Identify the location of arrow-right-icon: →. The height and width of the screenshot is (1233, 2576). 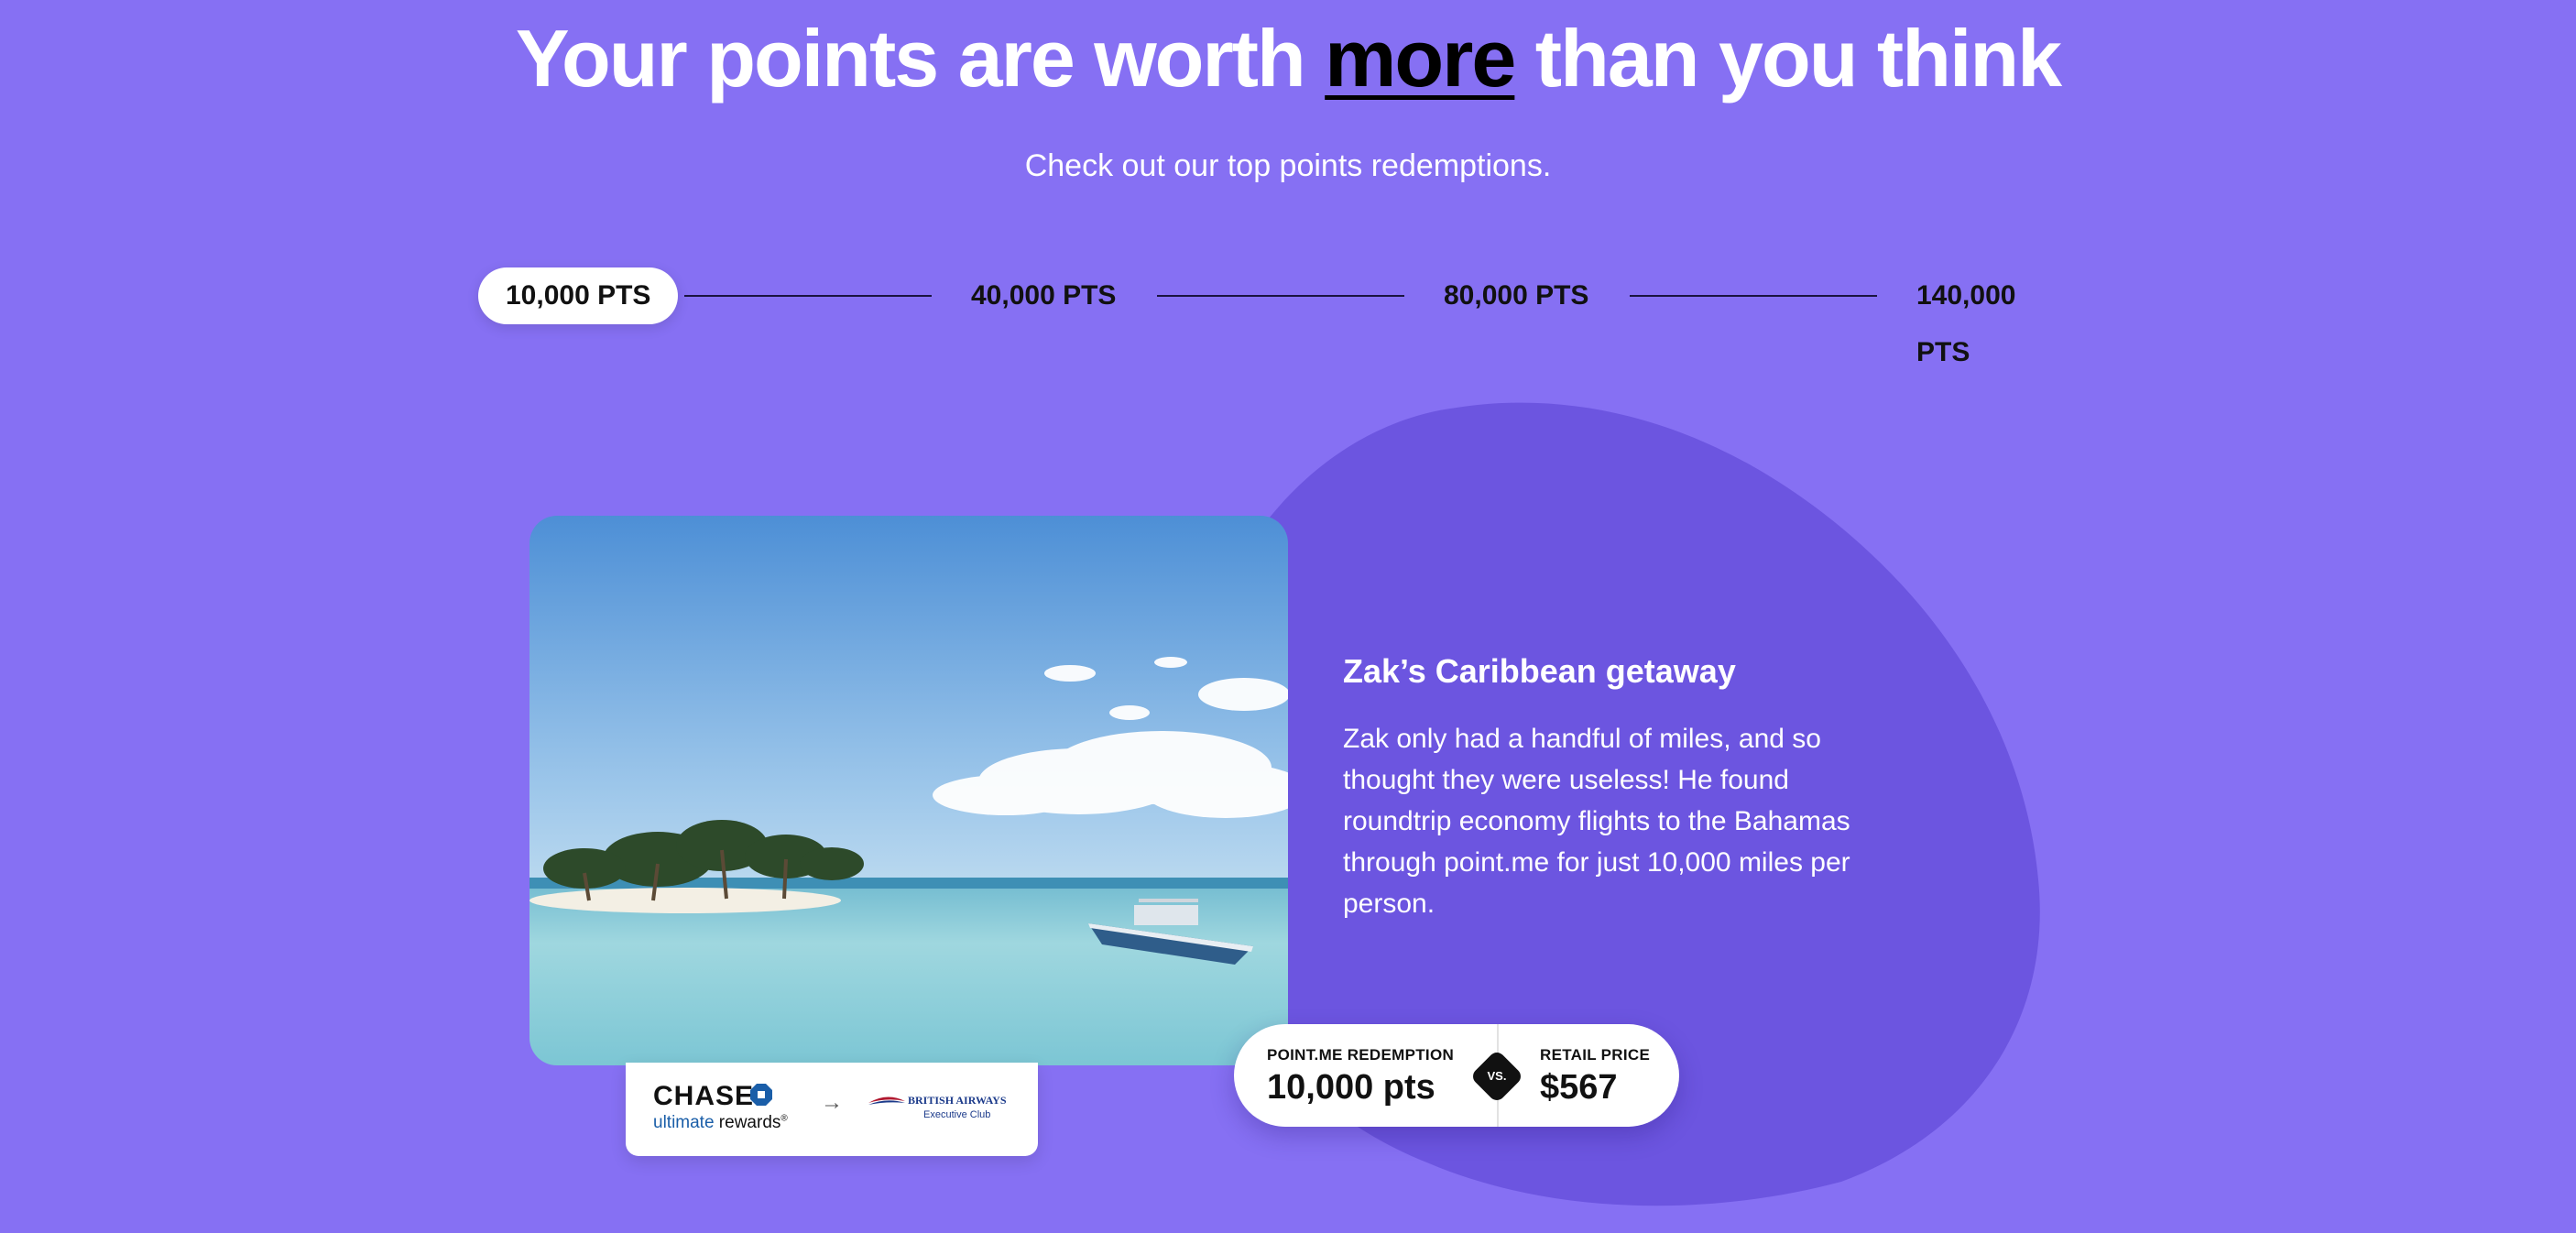
(832, 1102).